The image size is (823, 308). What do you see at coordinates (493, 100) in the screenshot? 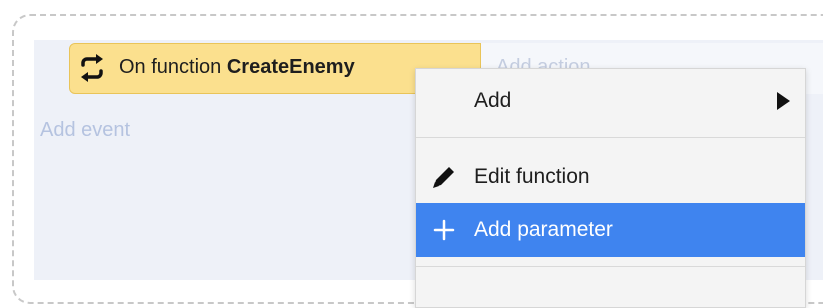
I see `menu-item-add-label: Add` at bounding box center [493, 100].